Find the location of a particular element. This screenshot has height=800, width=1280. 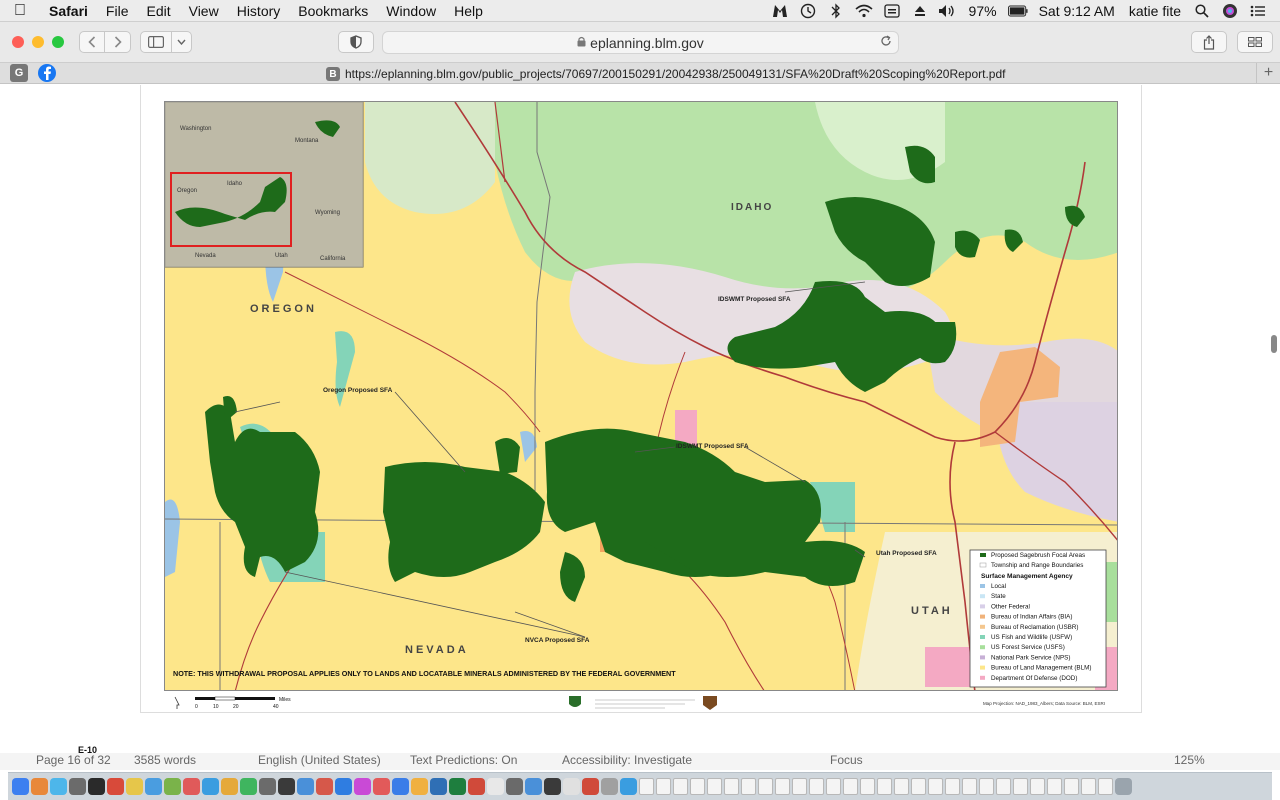

word-accessibility: Accessibility: Investigate is located at coordinates (627, 760).